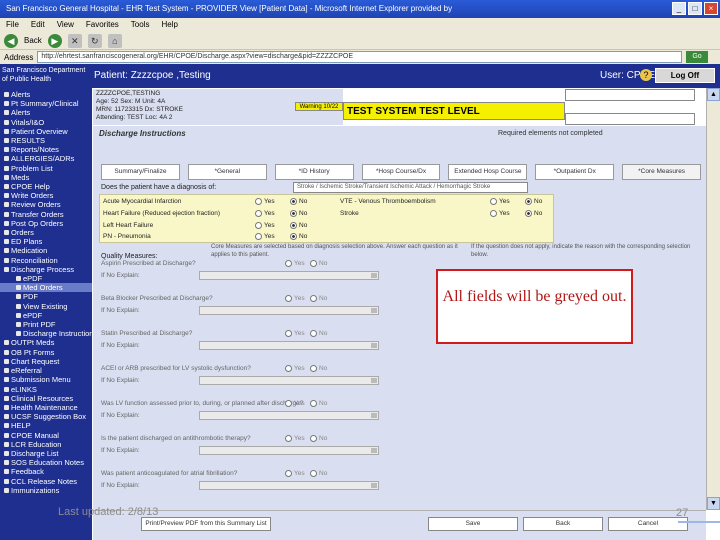 The image size is (720, 540). I want to click on help-icon: ?, so click(646, 75).